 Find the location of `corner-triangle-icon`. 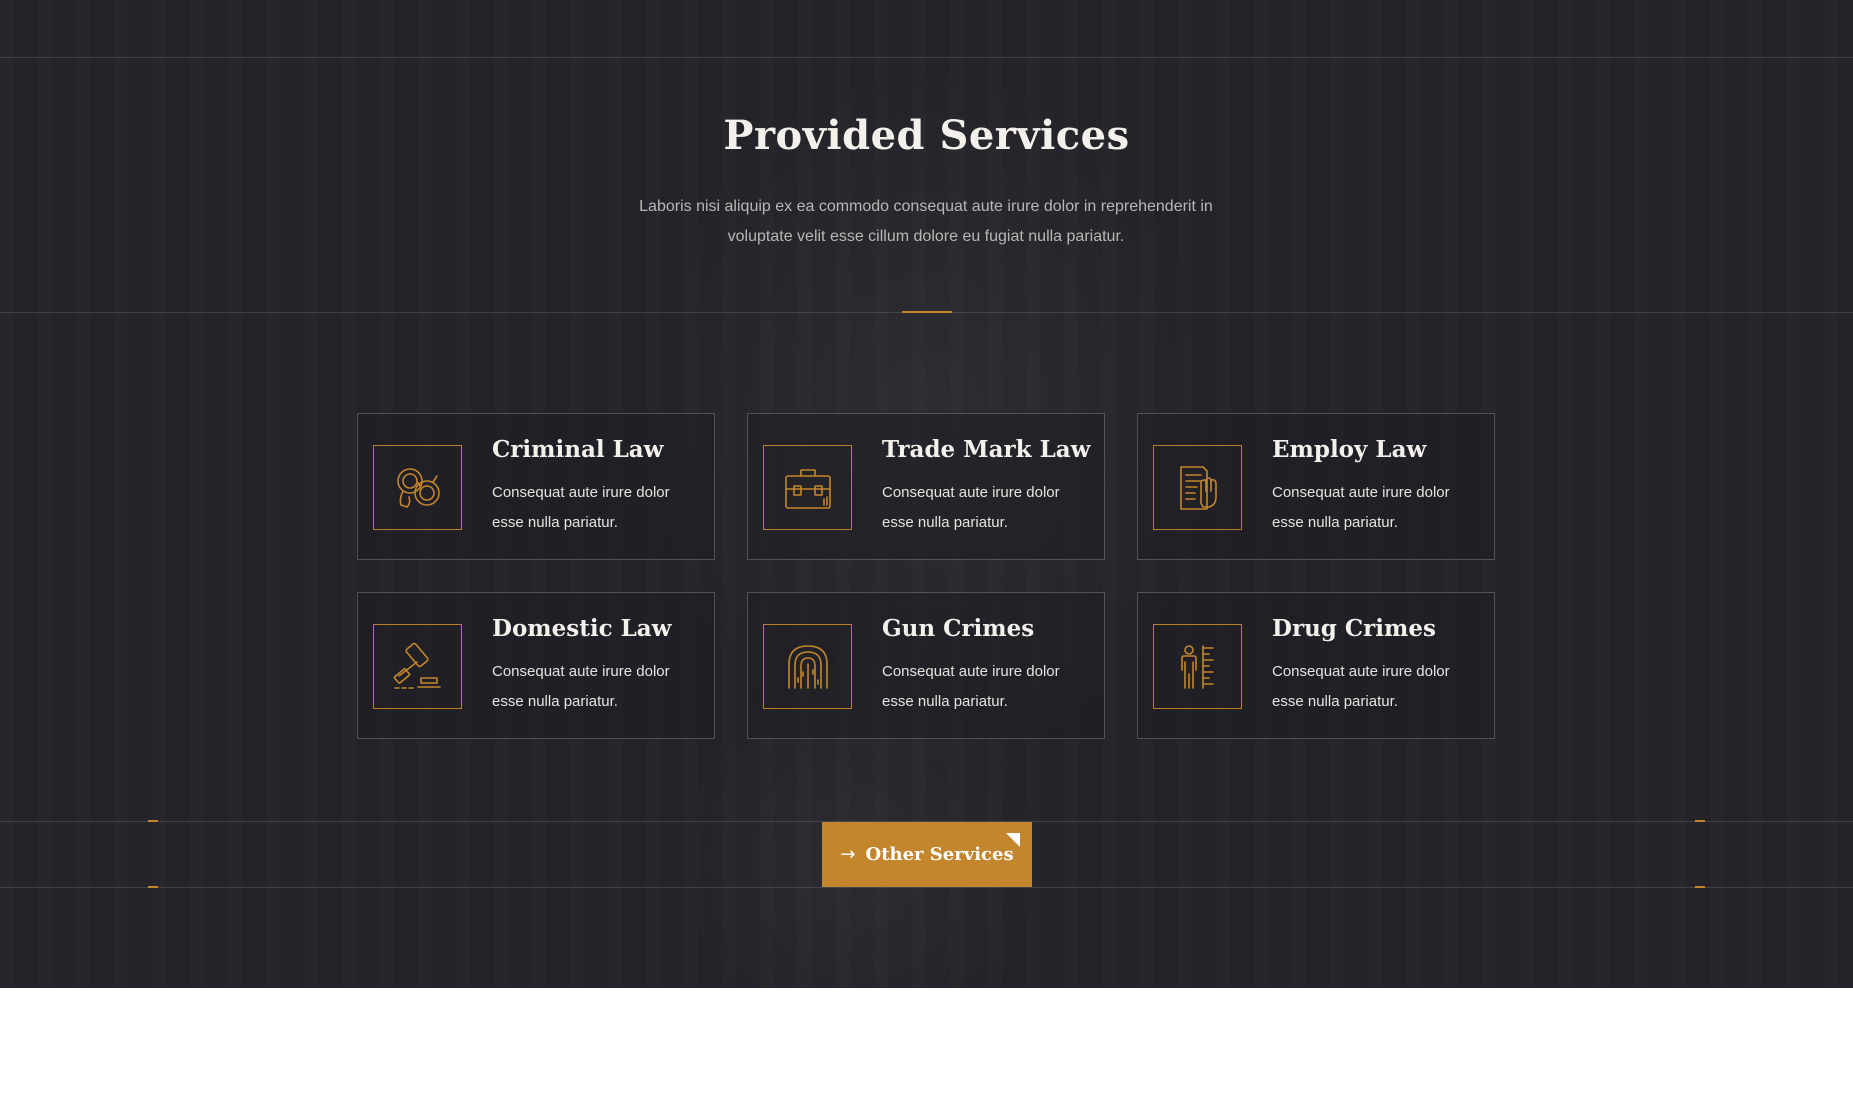

corner-triangle-icon is located at coordinates (1013, 840).